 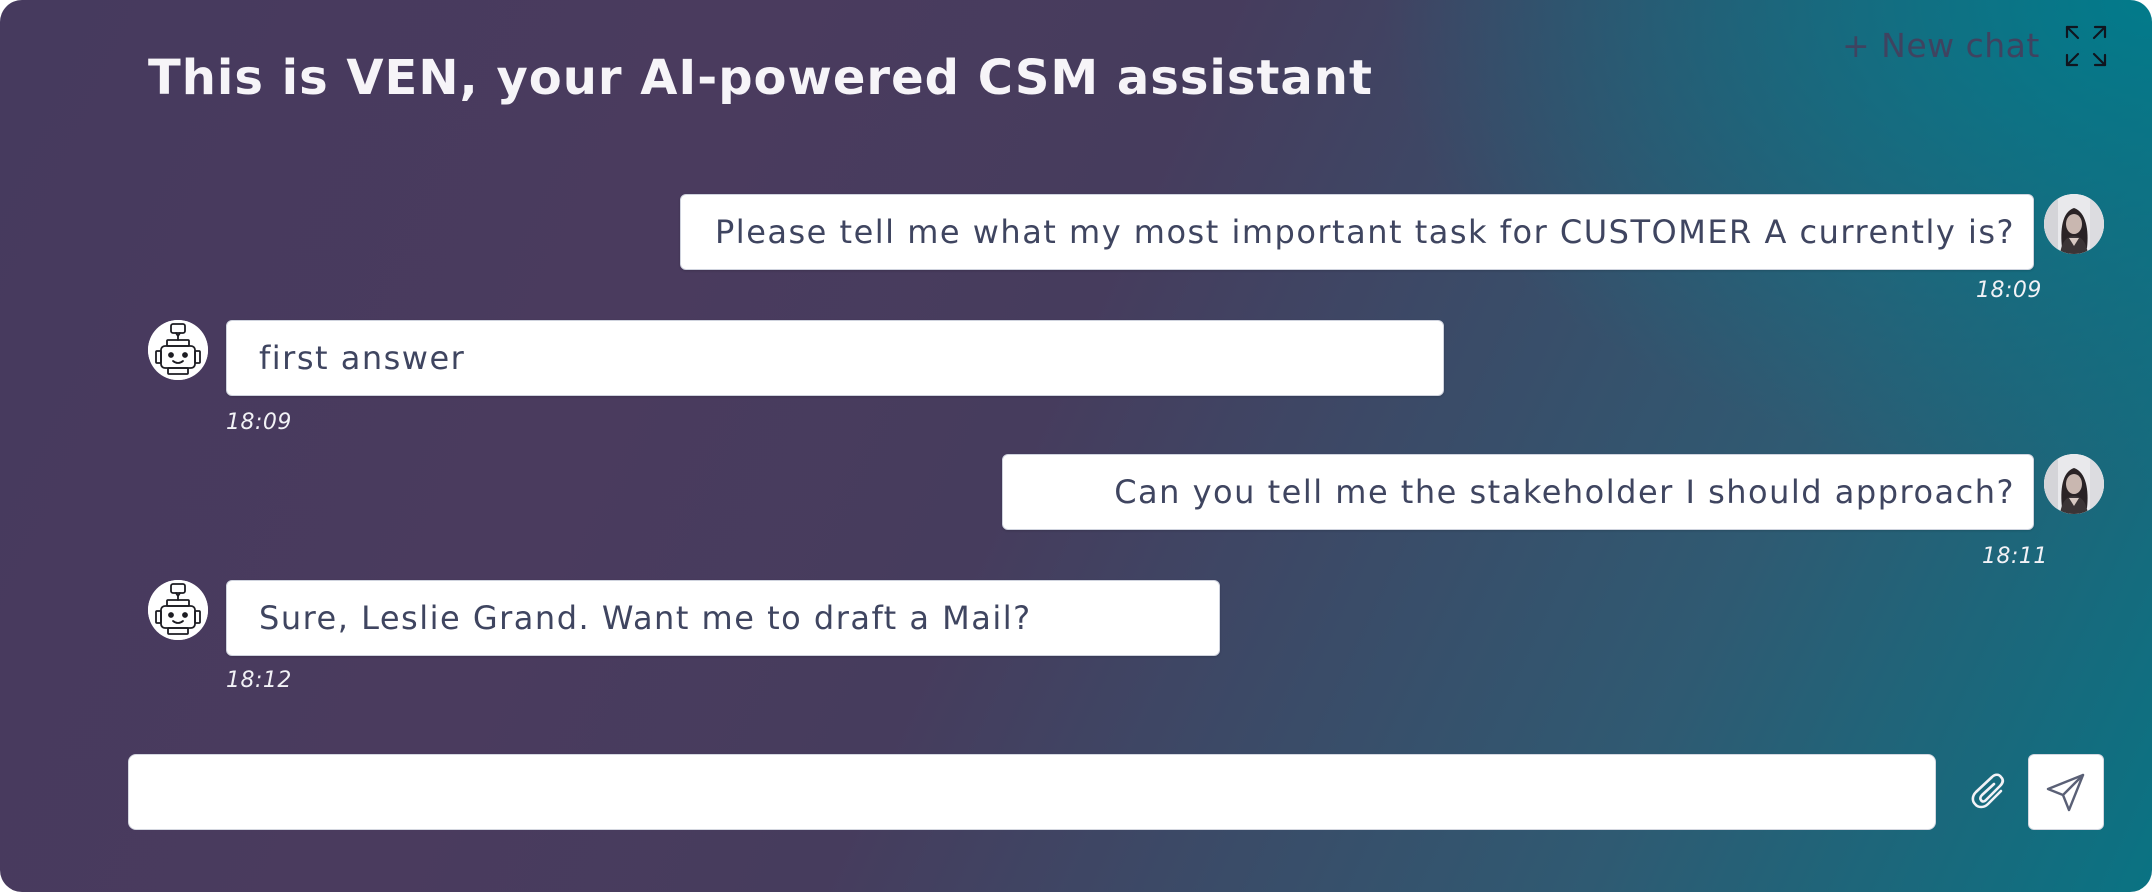 I want to click on message-input, so click(x=1032, y=792).